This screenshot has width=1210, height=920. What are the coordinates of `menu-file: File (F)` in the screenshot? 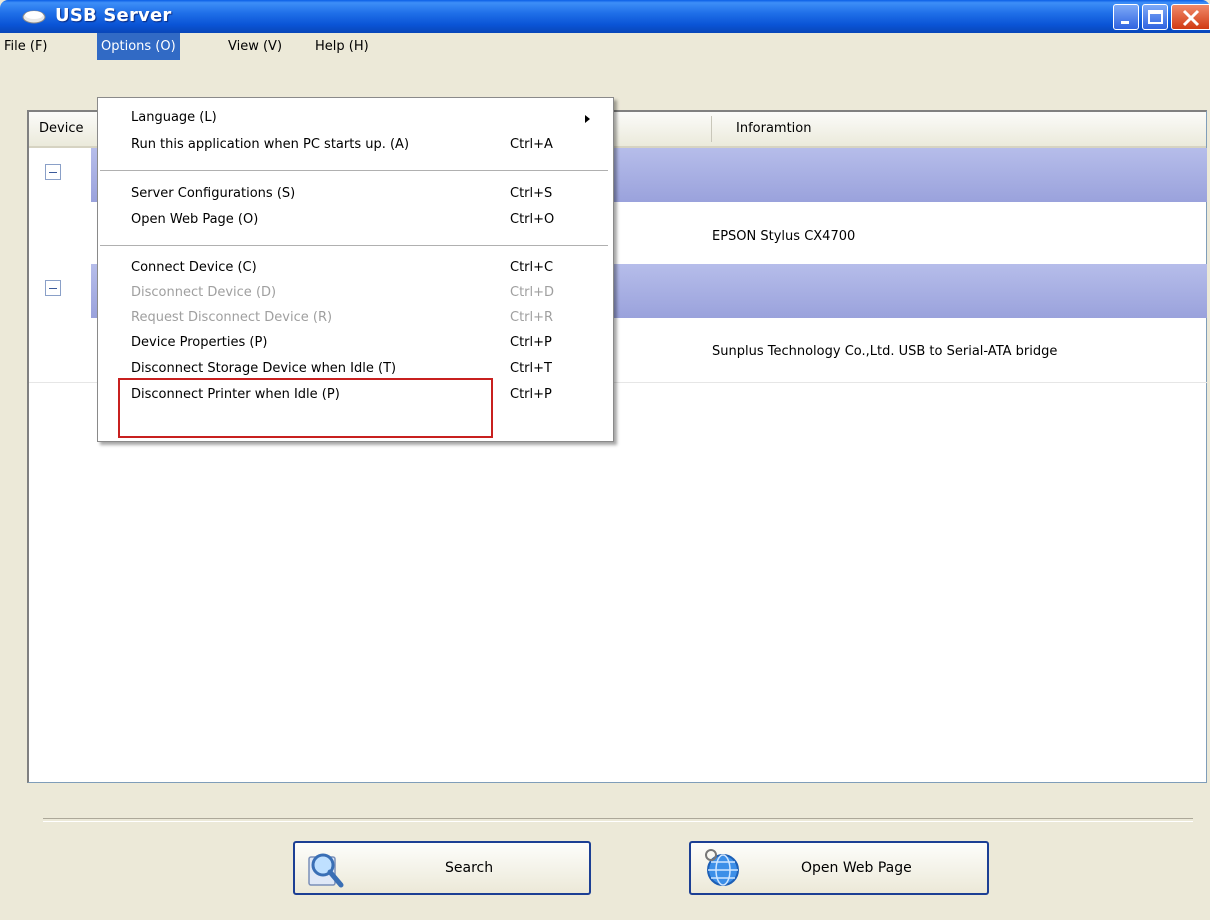 It's located at (26, 46).